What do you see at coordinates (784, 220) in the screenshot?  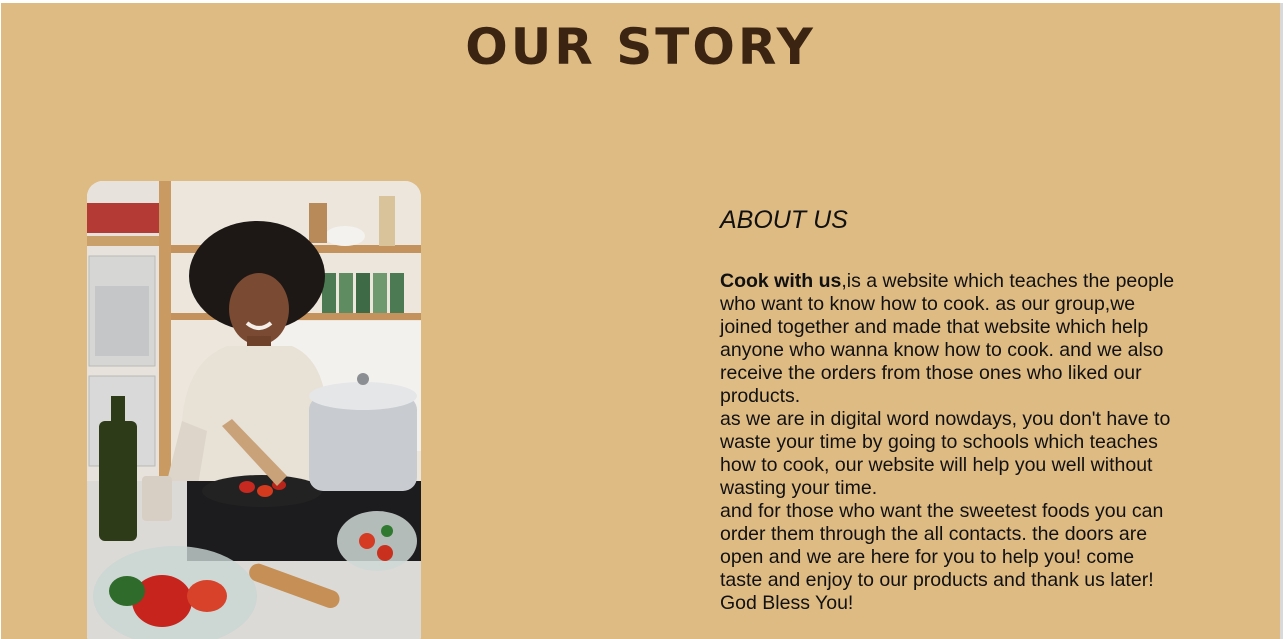 I see `about-heading: ABOUT US` at bounding box center [784, 220].